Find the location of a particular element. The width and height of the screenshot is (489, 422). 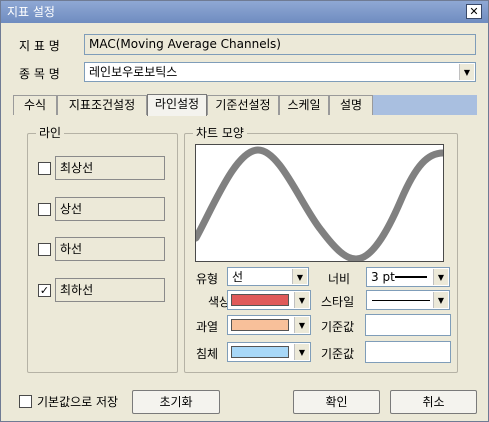

tab-baseline-settings: 기준선설정 is located at coordinates (243, 105).